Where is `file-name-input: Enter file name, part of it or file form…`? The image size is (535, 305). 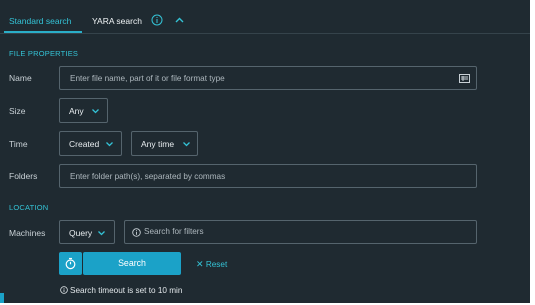
file-name-input: Enter file name, part of it or file form… is located at coordinates (268, 78).